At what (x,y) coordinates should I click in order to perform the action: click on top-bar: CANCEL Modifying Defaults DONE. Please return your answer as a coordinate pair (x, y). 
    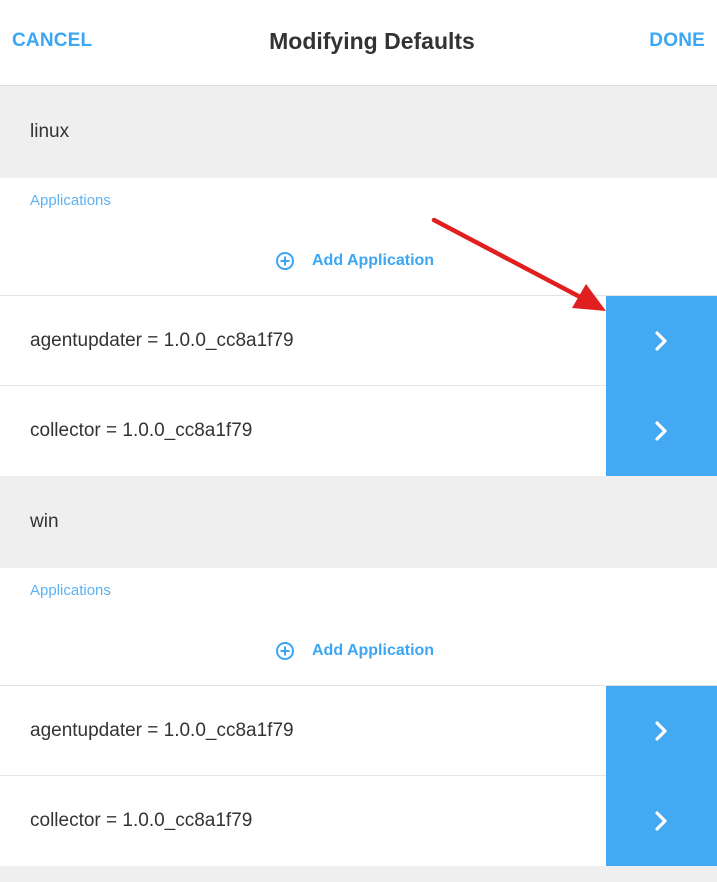
    Looking at the image, I should click on (358, 43).